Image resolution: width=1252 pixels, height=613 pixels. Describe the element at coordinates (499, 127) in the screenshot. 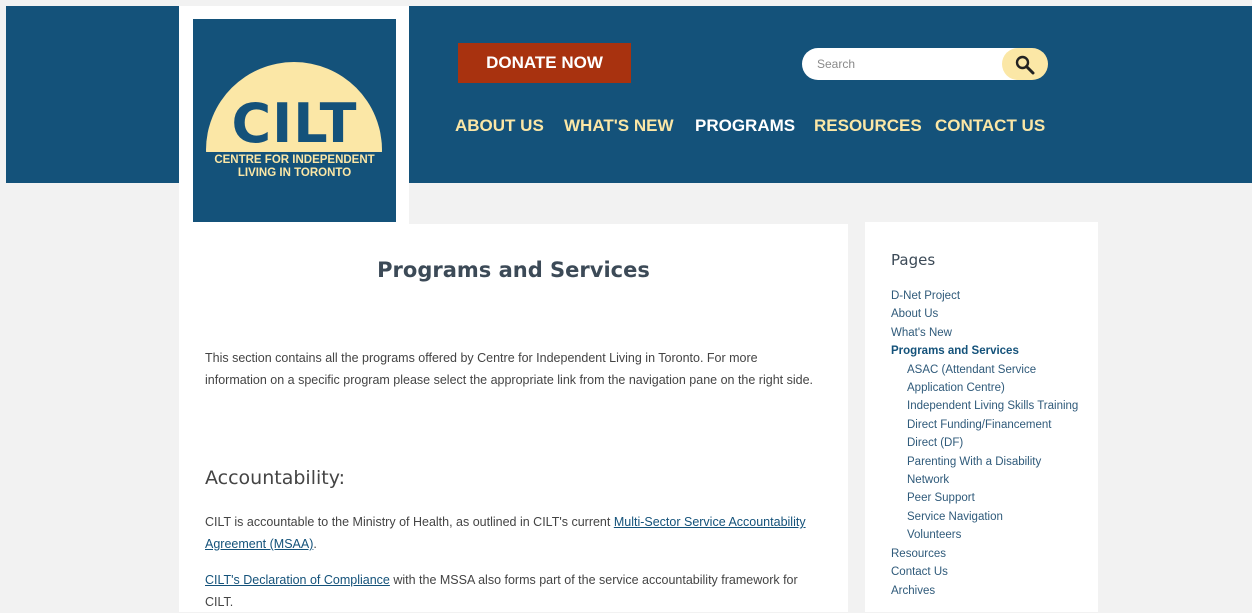

I see `nav-about-us: ABOUT US` at that location.